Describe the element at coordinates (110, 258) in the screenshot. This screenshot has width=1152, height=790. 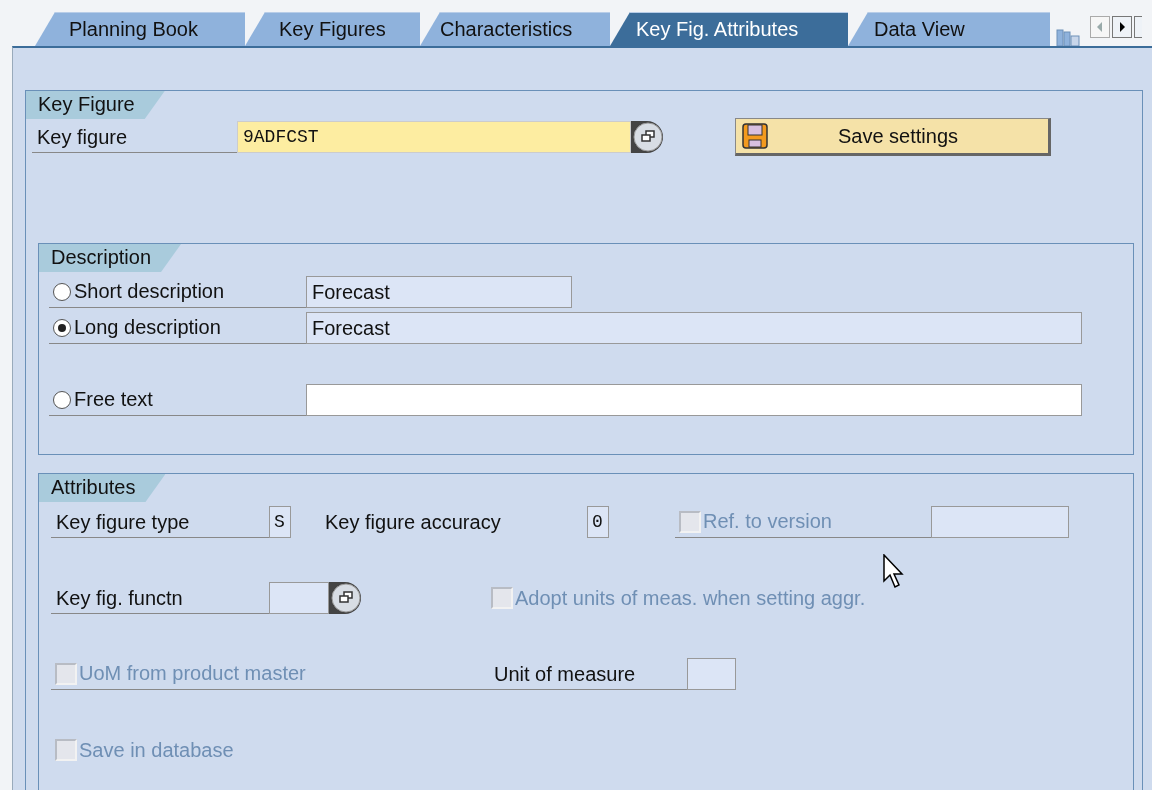
I see `group-title: Description` at that location.